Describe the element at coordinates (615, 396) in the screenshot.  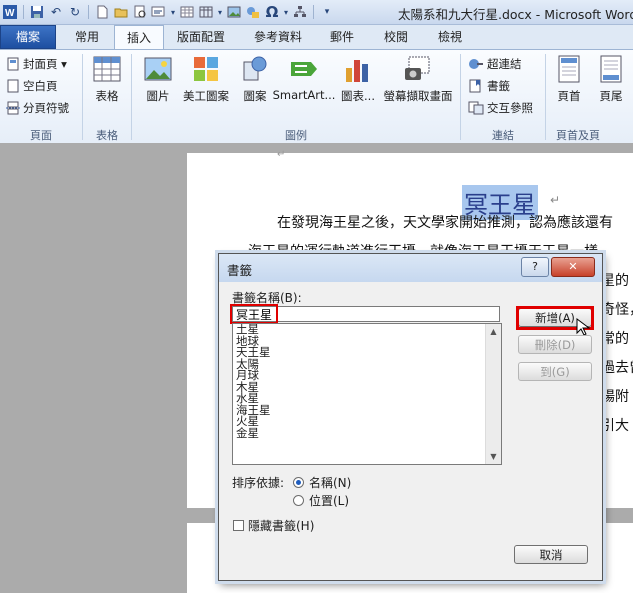
I see `document-line: 陽附` at that location.